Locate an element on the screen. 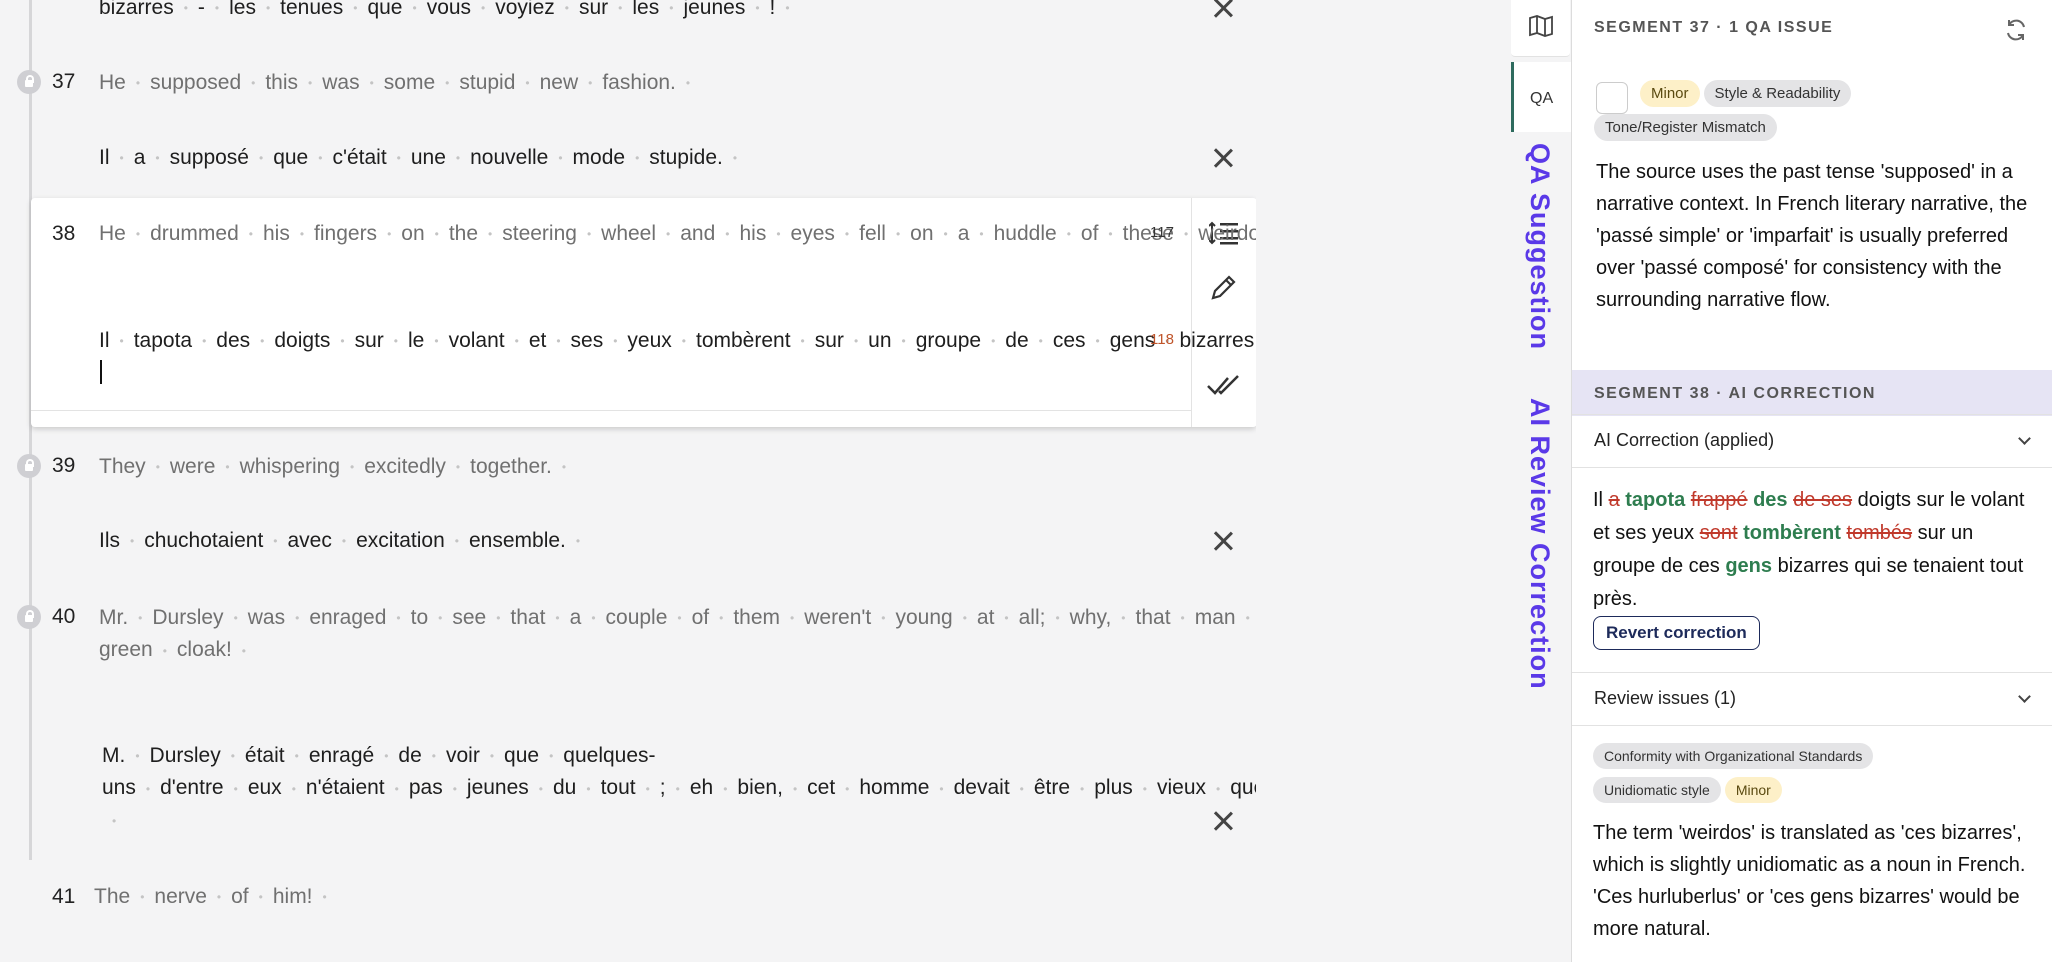  refresh-icon is located at coordinates (2016, 30).